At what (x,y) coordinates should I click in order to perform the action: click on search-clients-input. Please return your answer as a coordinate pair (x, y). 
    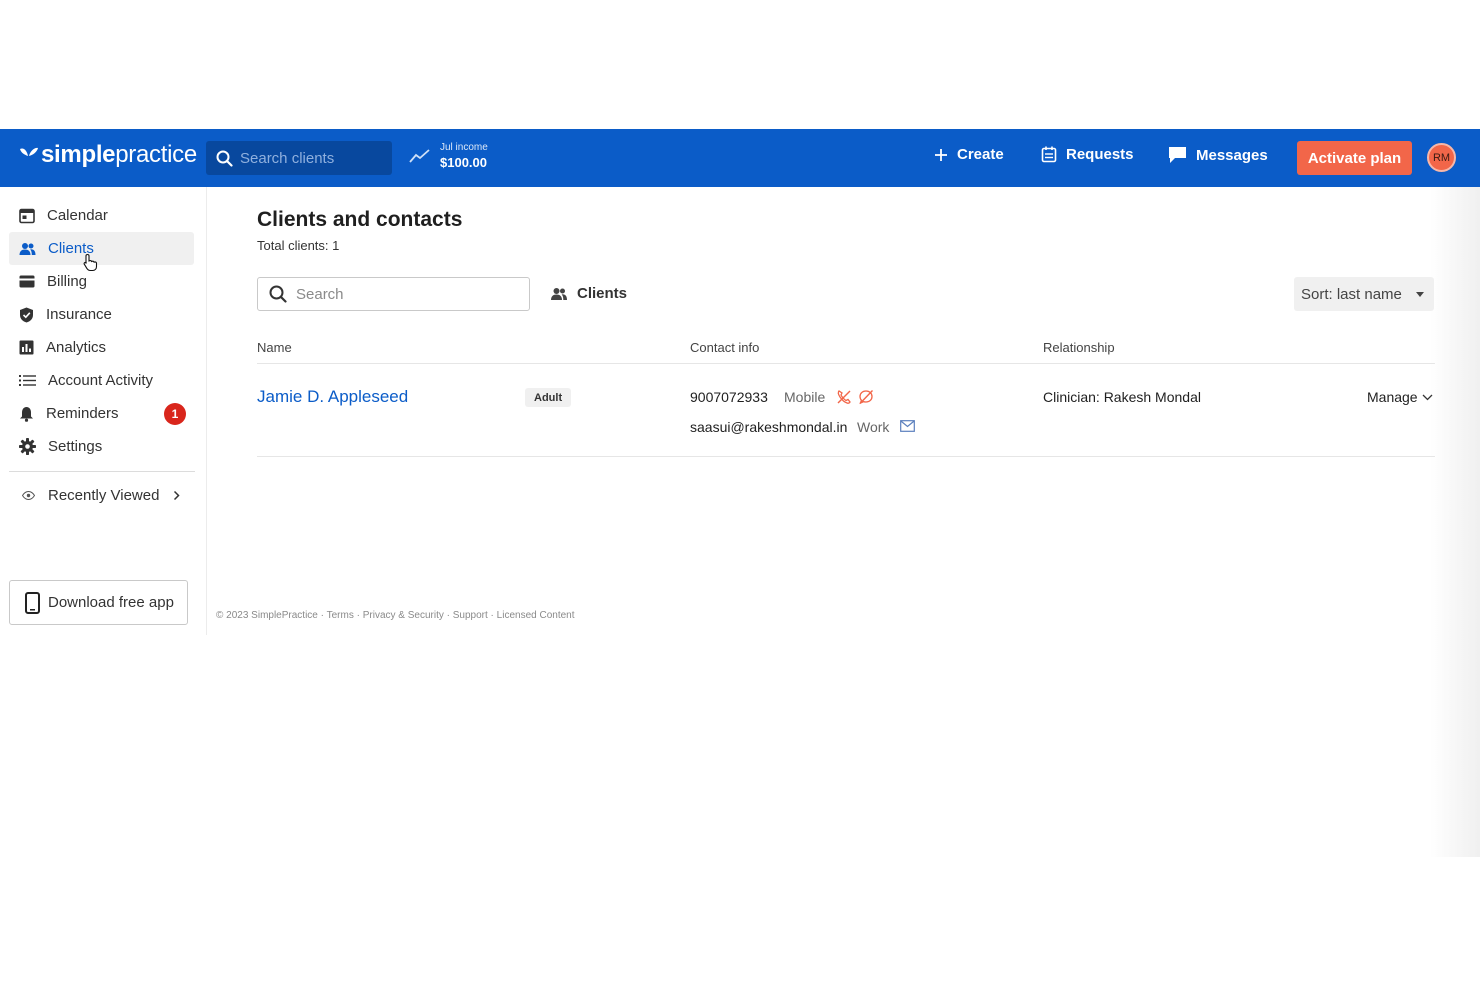
    Looking at the image, I should click on (310, 158).